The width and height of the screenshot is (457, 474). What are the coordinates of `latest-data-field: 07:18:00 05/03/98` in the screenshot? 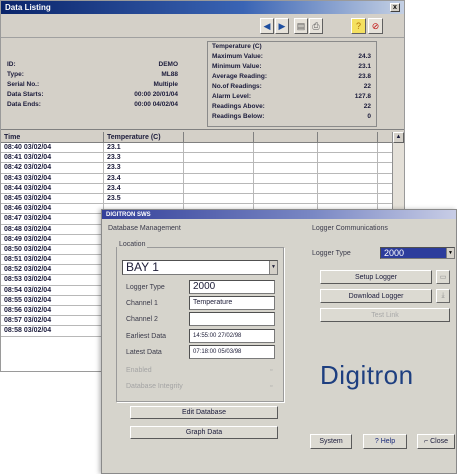 It's located at (232, 352).